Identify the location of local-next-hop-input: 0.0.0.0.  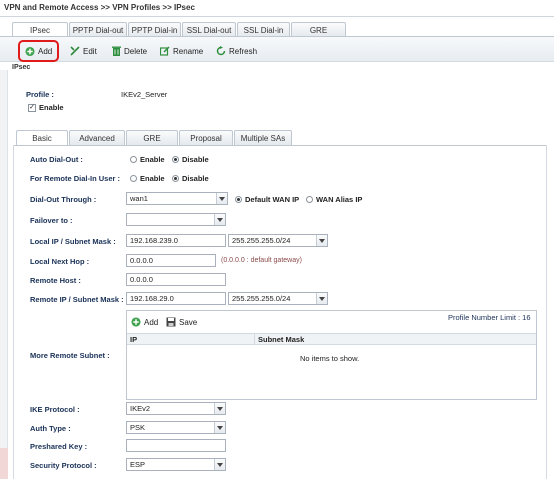
(171, 260).